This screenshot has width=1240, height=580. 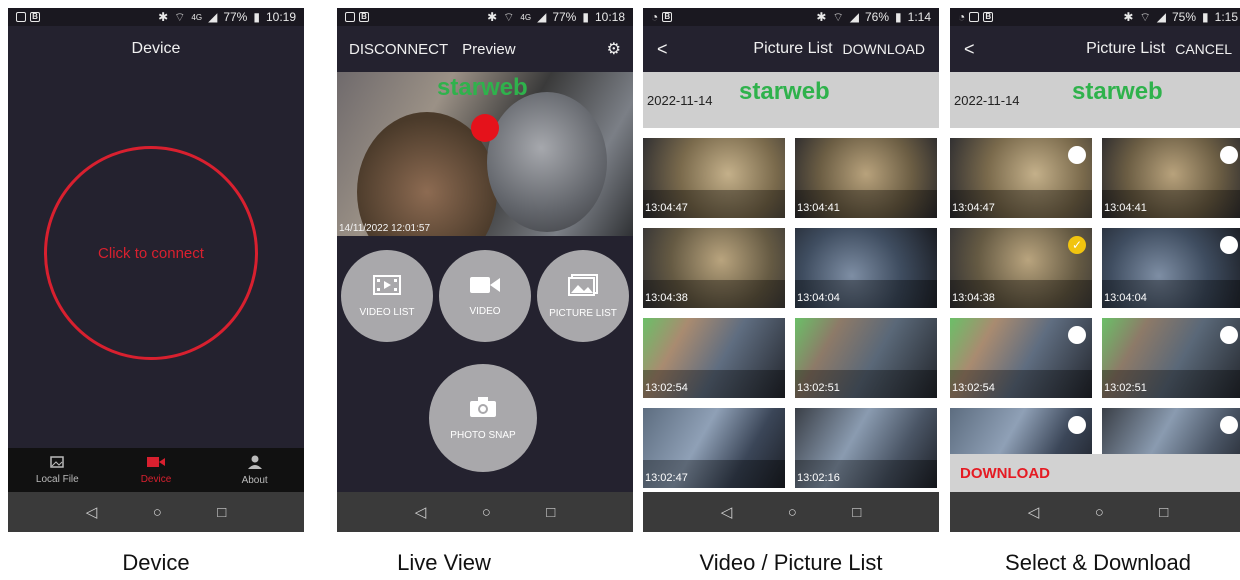 I want to click on checked-checkbox-icon: ✓, so click(x=1077, y=245).